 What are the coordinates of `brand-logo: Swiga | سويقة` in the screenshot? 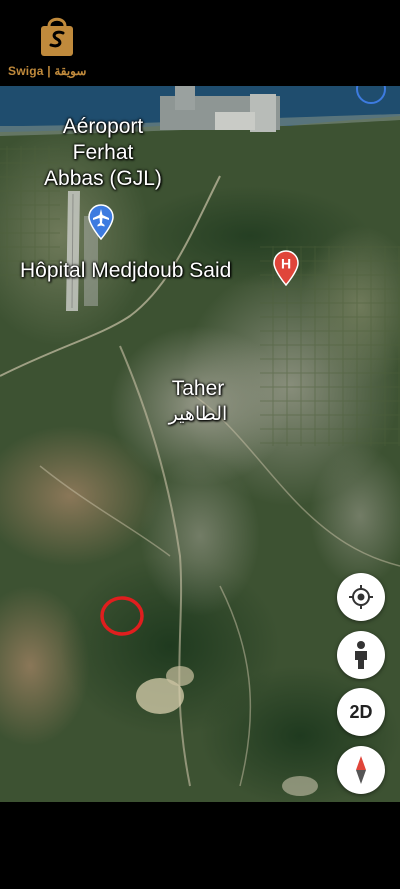 It's located at (53, 47).